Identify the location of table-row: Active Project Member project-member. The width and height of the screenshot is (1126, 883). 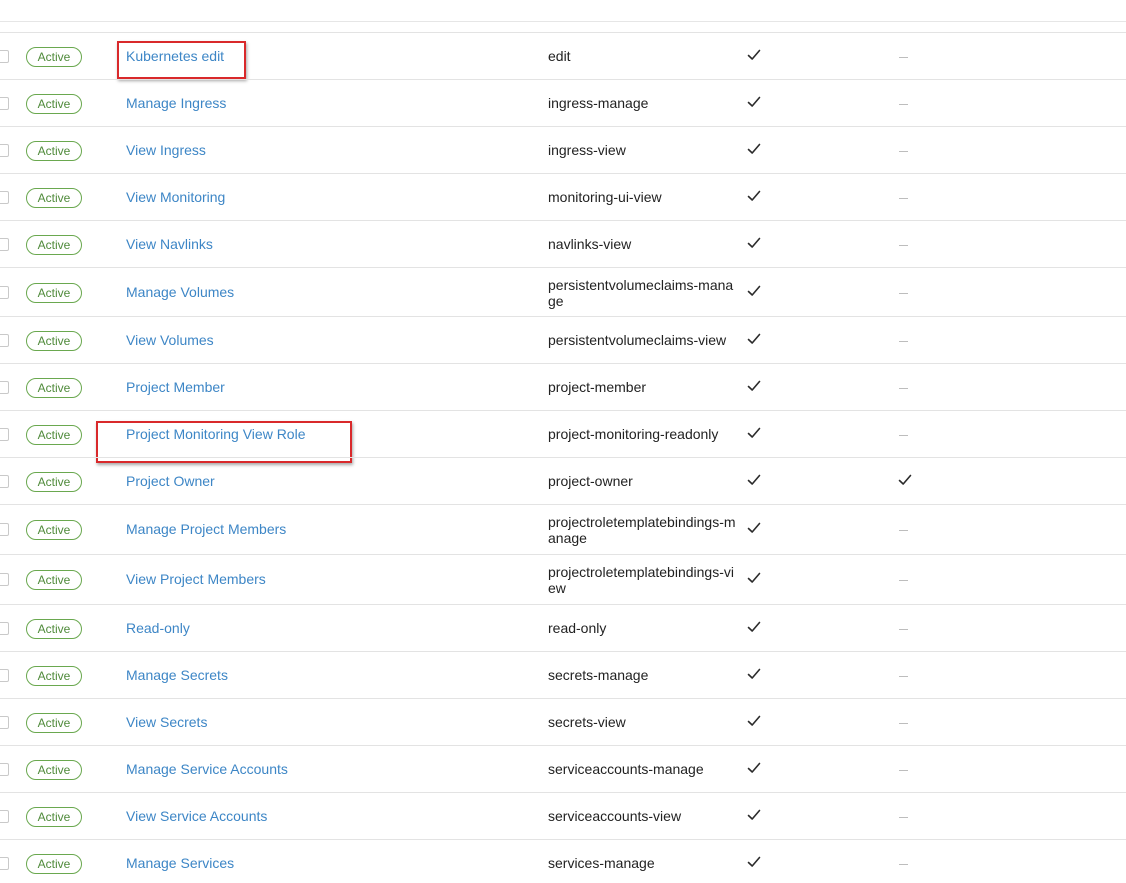
(563, 386).